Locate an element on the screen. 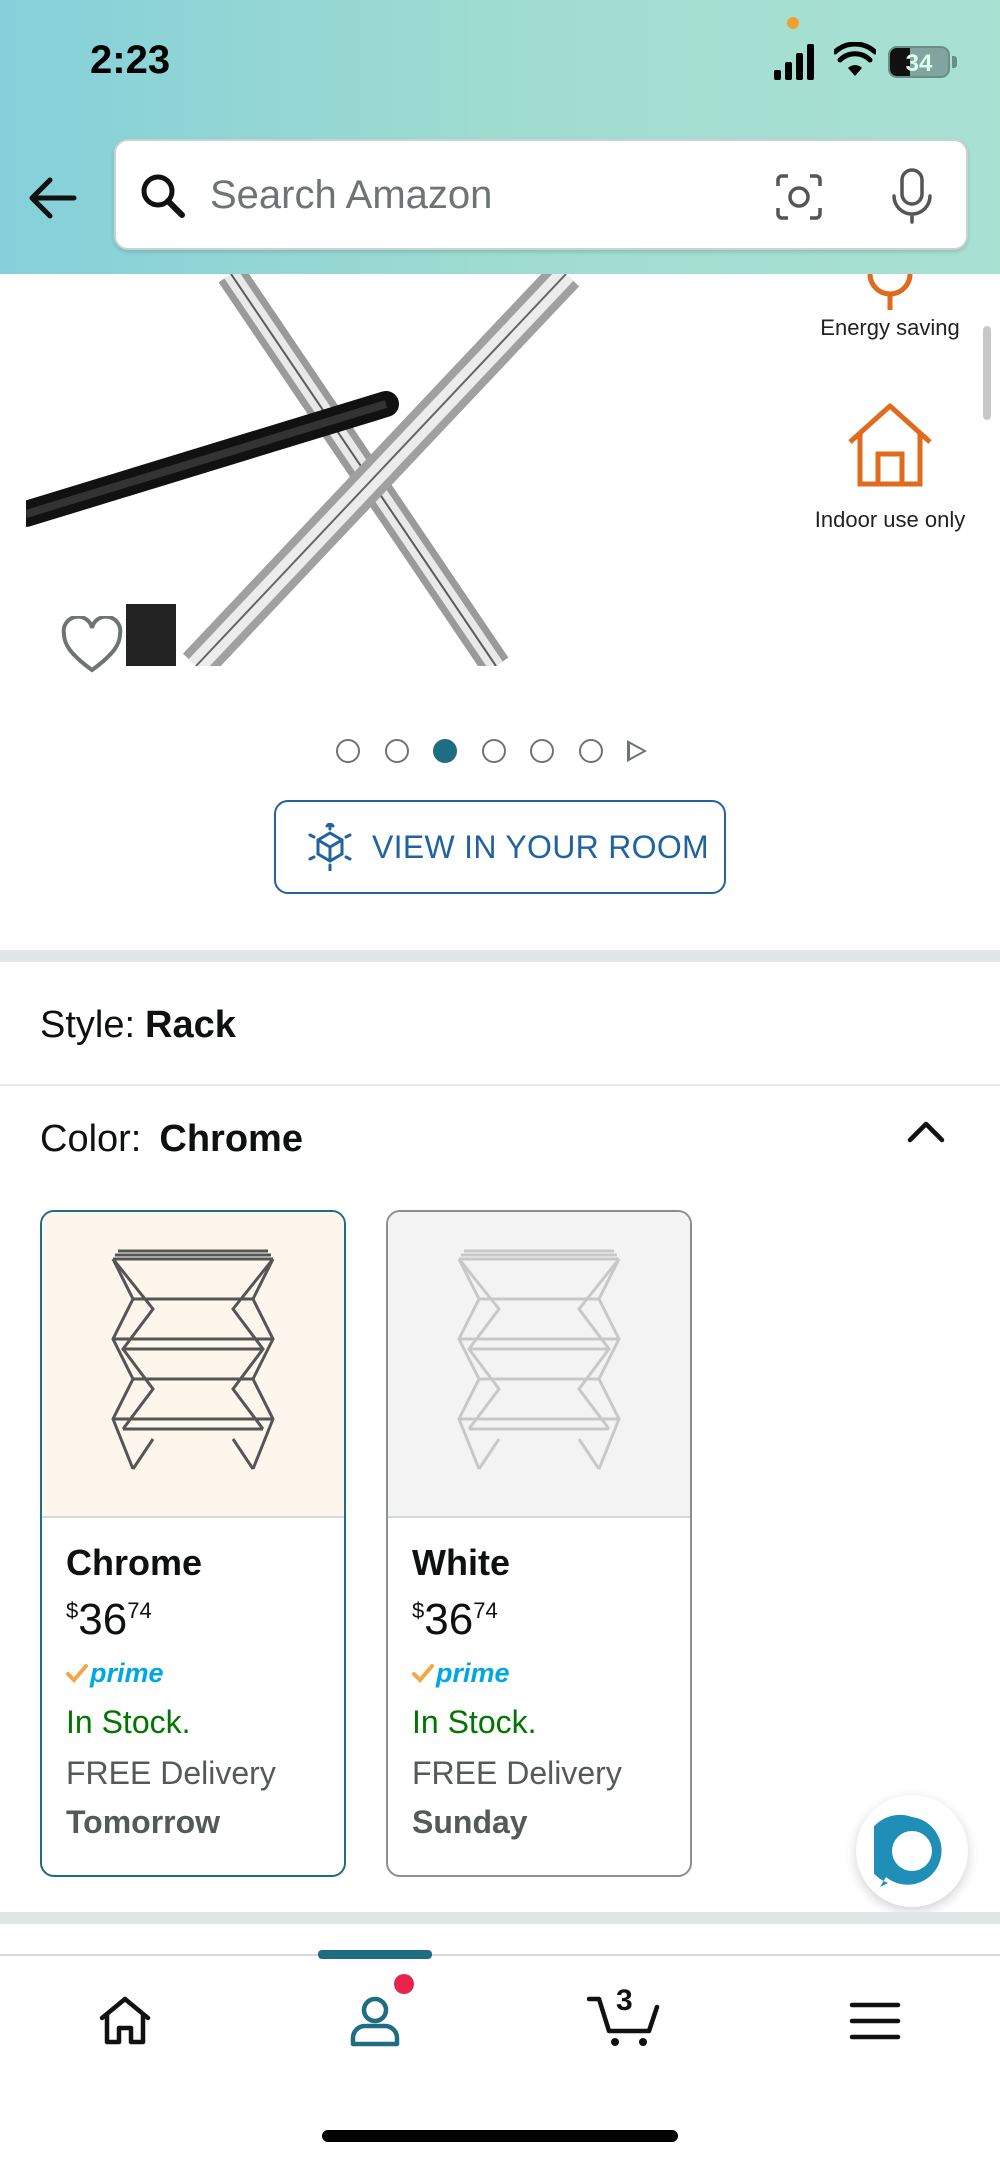 The width and height of the screenshot is (1000, 2164). battery-level: 34 is located at coordinates (919, 63).